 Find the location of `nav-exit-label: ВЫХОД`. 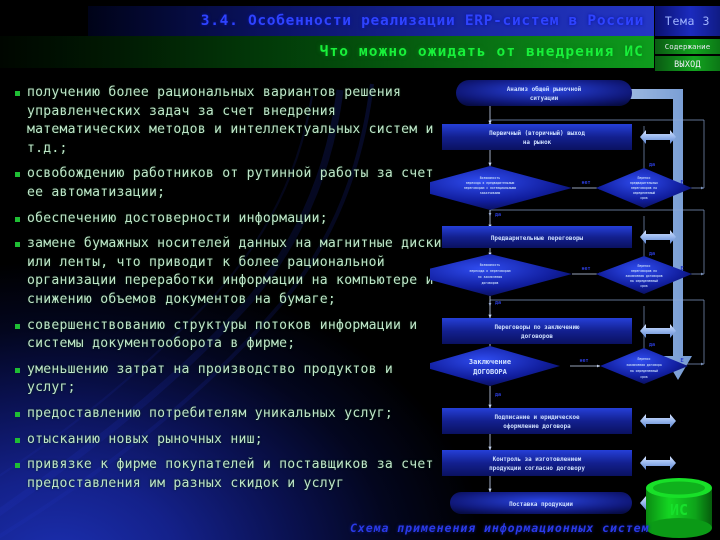

nav-exit-label: ВЫХОД is located at coordinates (687, 63).